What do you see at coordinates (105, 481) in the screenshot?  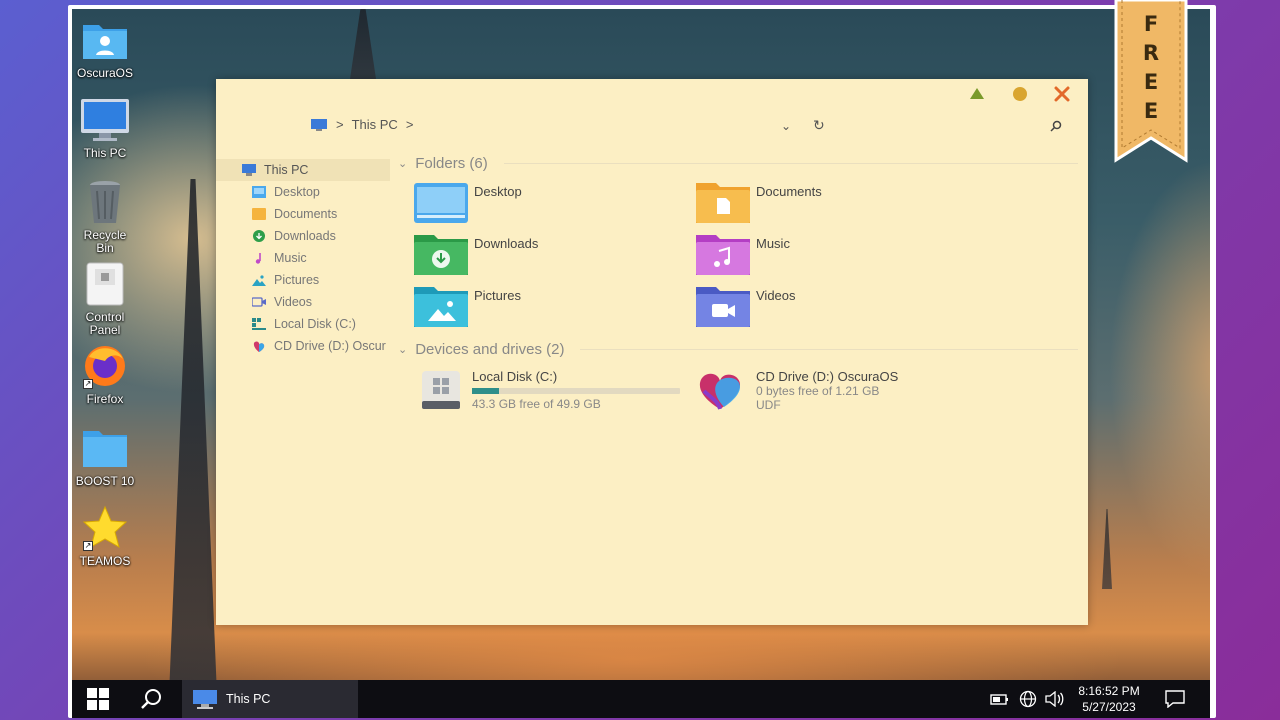 I see `desktop-icon-label: BOOST 10` at bounding box center [105, 481].